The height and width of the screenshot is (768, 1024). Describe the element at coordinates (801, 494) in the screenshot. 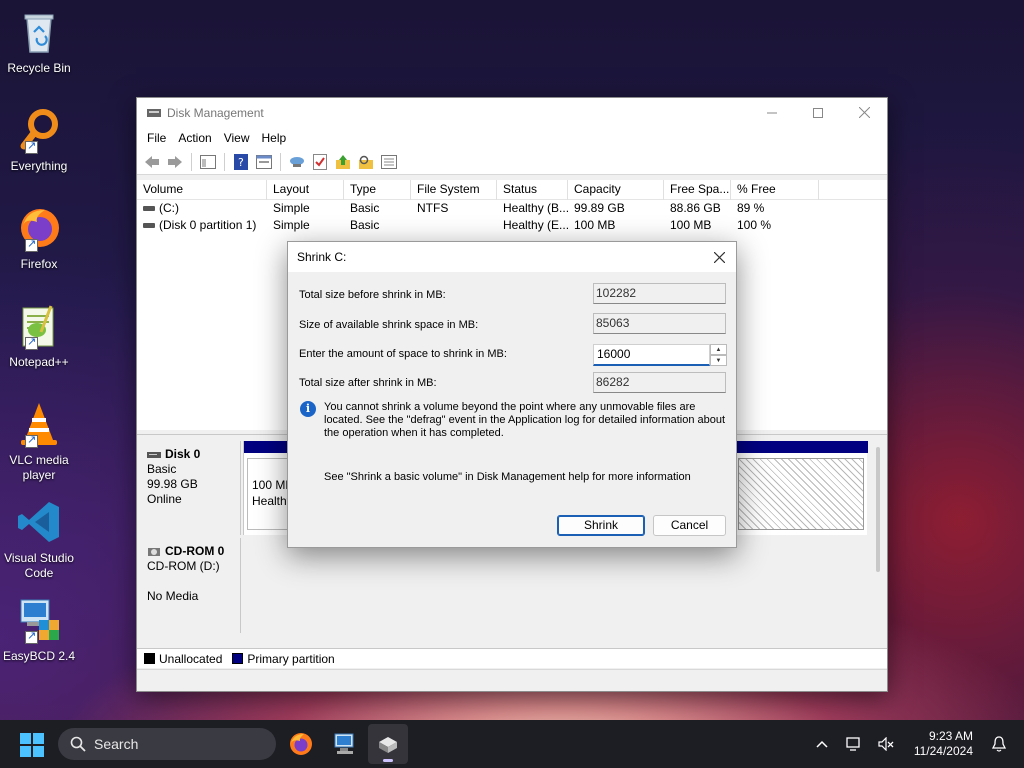

I see `partition-c-selected` at that location.